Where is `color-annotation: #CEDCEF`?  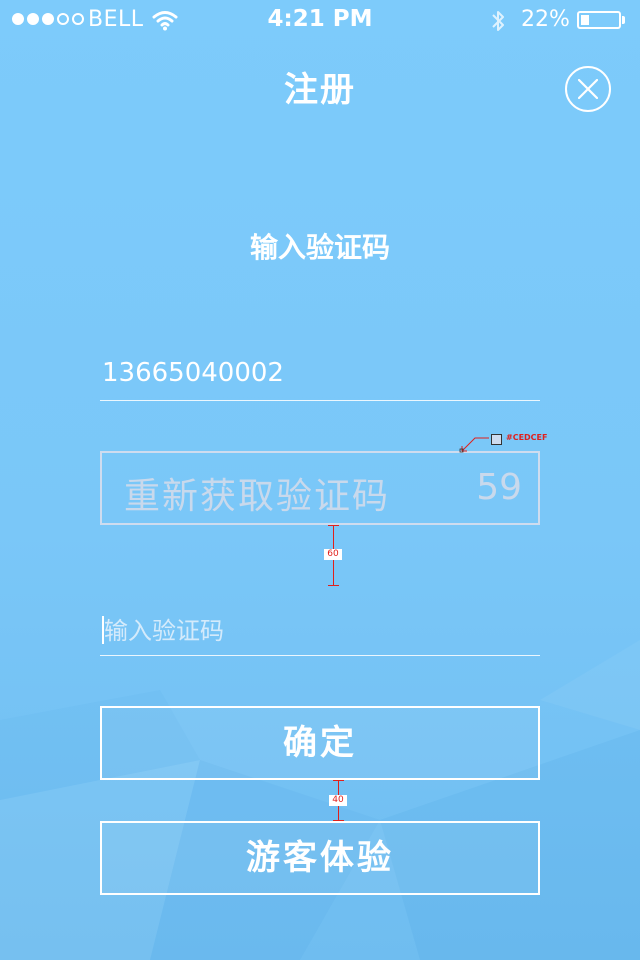
color-annotation: #CEDCEF is located at coordinates (509, 443).